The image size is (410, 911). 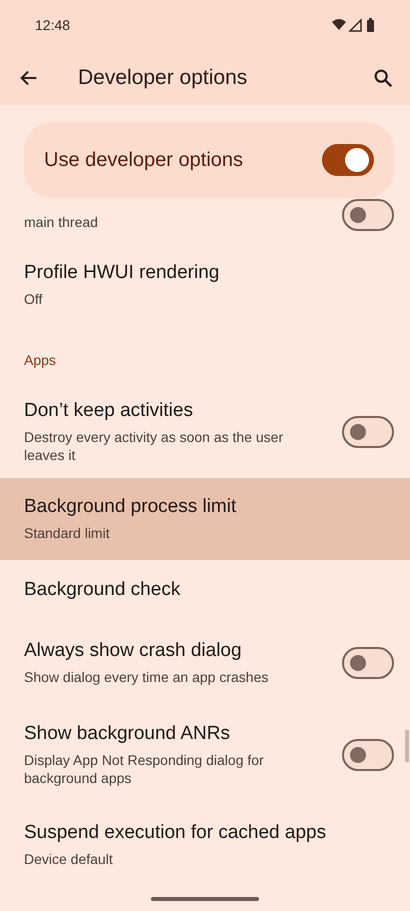 What do you see at coordinates (34, 299) in the screenshot?
I see `setting-summary: Off` at bounding box center [34, 299].